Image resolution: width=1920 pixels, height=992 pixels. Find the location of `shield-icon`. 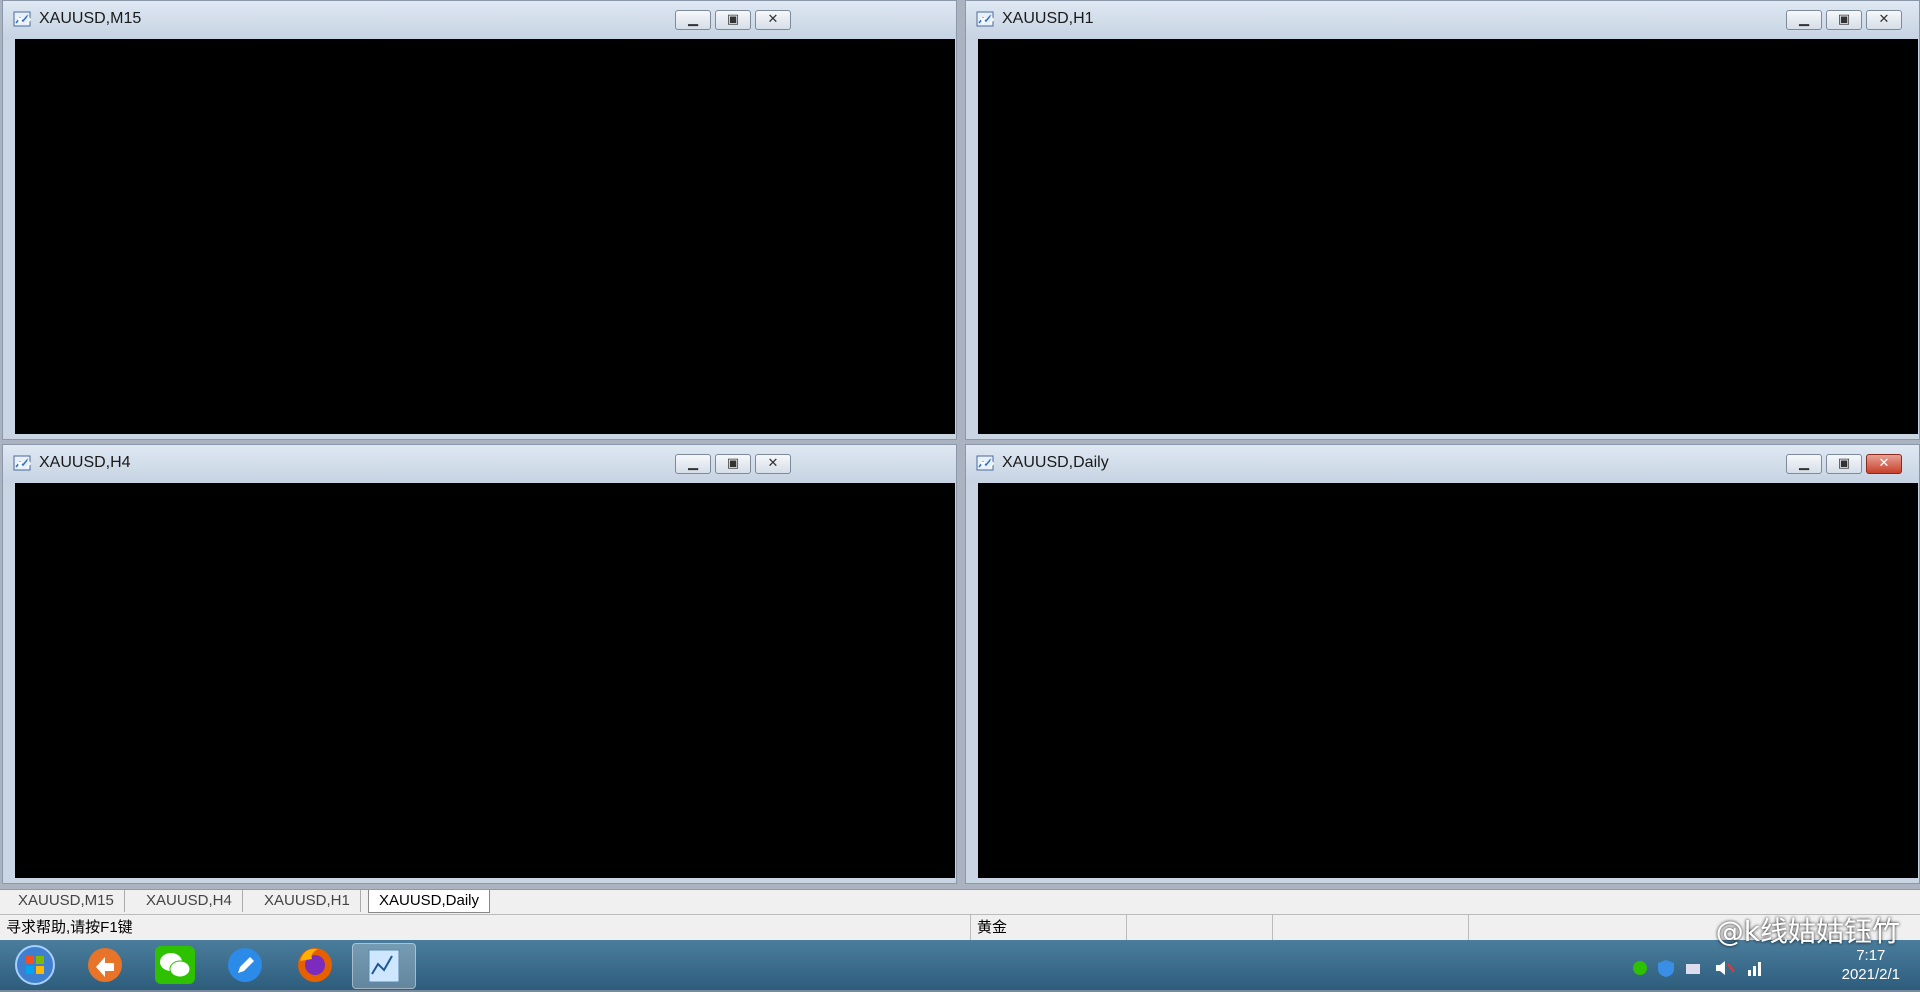

shield-icon is located at coordinates (1666, 968).